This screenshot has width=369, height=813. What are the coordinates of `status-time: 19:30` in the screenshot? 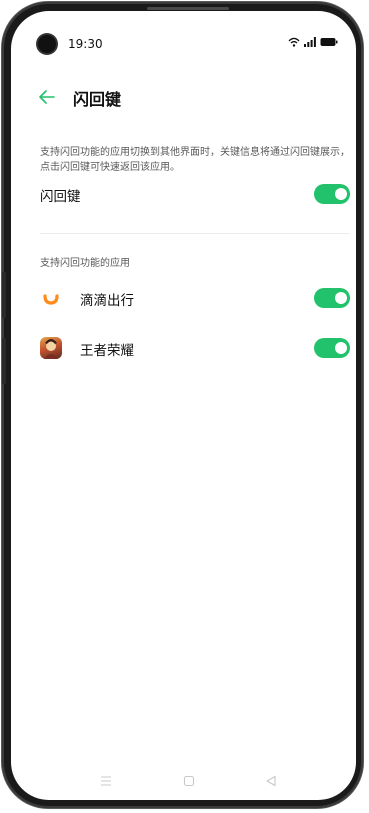 It's located at (85, 44).